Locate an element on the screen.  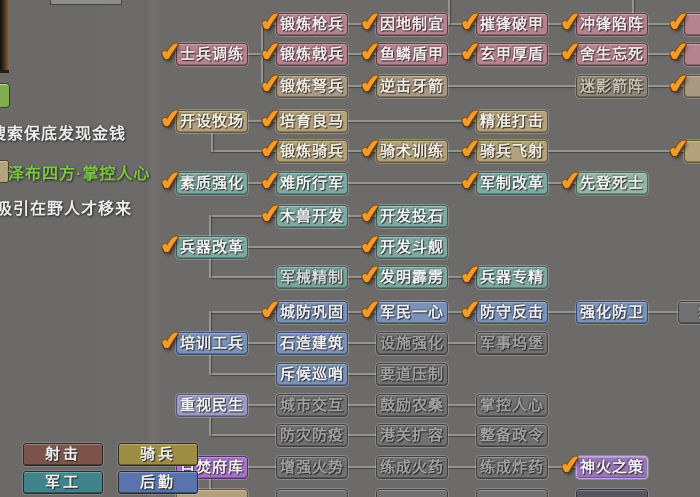
tech-node: 骑兵飞射 is located at coordinates (512, 151).